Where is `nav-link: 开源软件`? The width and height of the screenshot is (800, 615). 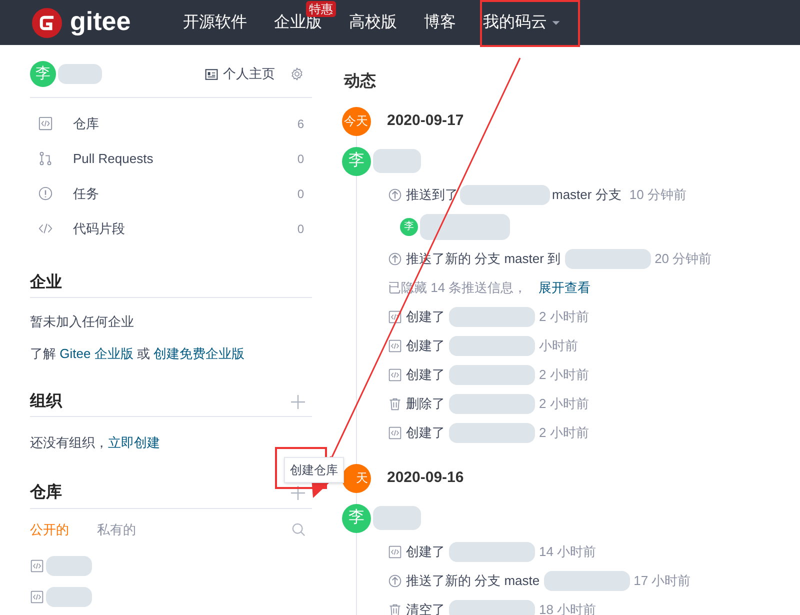 nav-link: 开源软件 is located at coordinates (215, 22).